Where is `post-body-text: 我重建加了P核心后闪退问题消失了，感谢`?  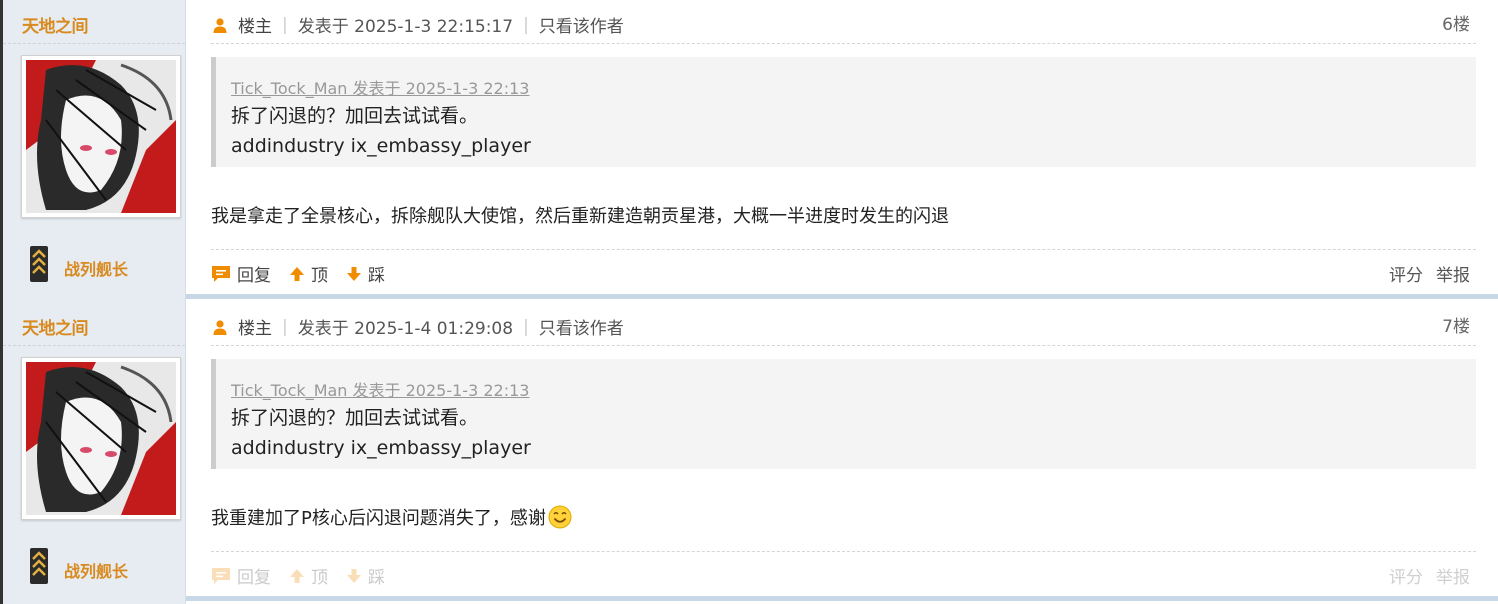 post-body-text: 我重建加了P核心后闪退问题消失了，感谢 is located at coordinates (378, 518).